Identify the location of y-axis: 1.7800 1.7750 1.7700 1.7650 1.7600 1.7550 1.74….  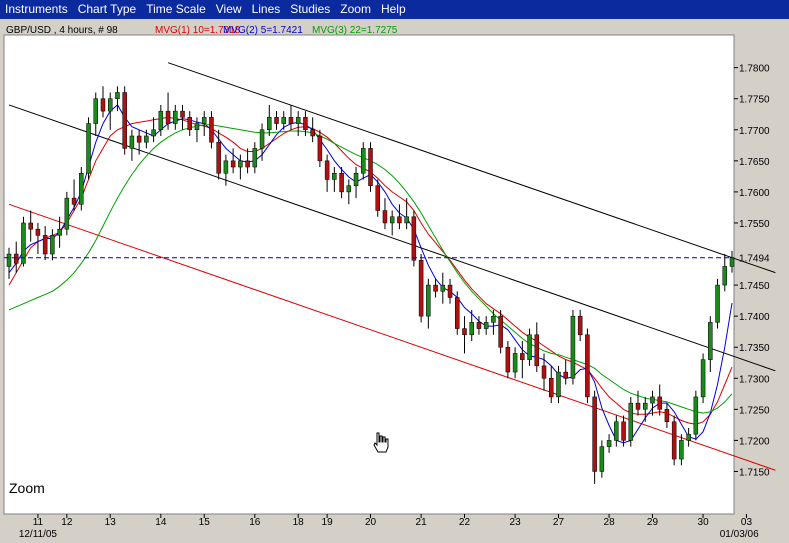
(752, 271).